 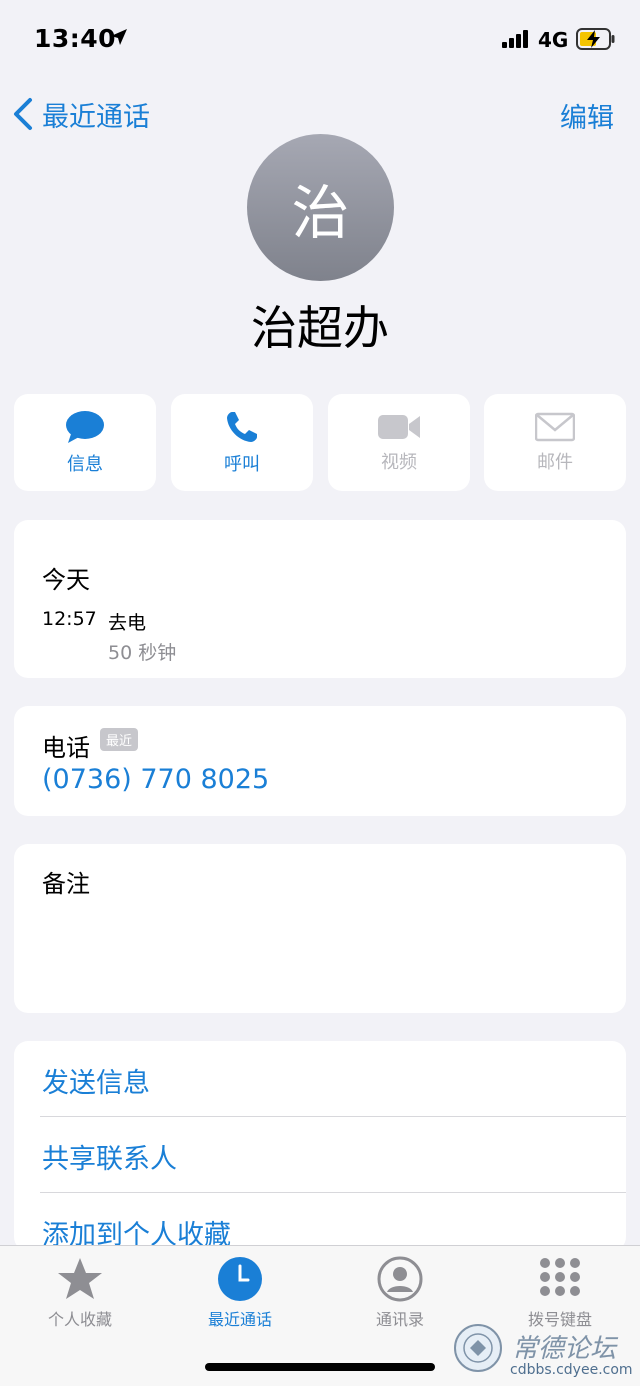 I want to click on tab-contacts: 通讯录, so click(x=400, y=1293).